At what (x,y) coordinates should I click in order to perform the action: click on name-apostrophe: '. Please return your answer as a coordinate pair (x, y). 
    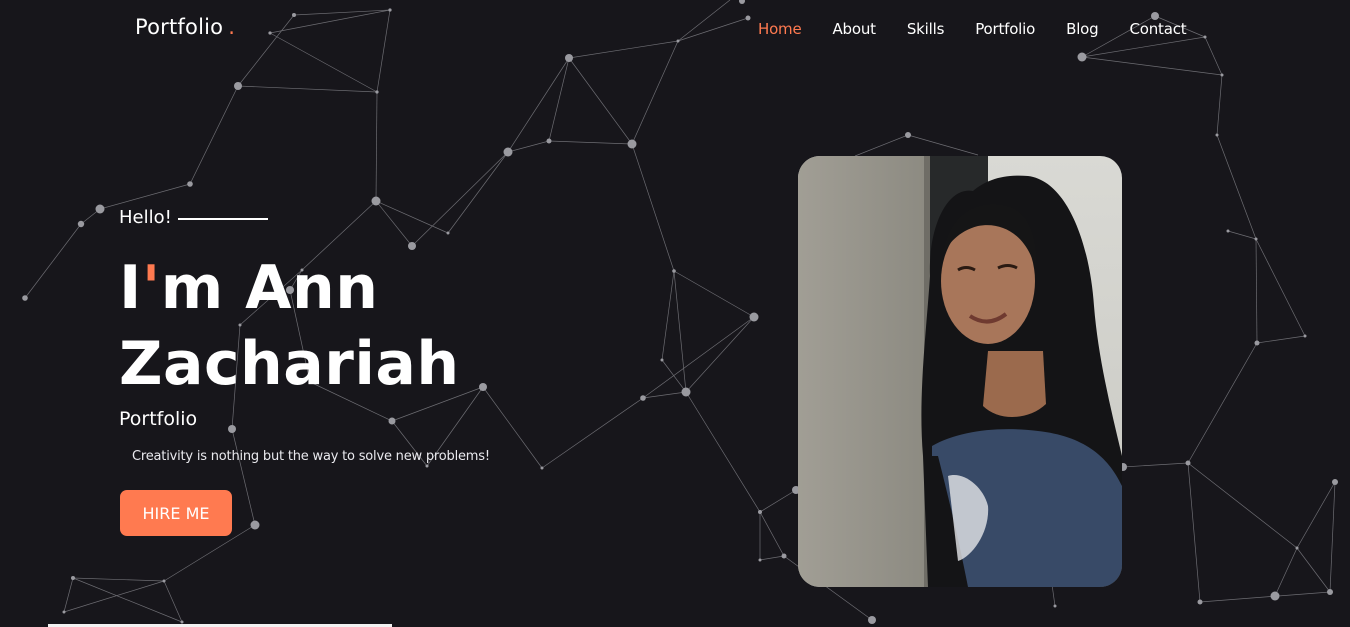
    Looking at the image, I should click on (151, 288).